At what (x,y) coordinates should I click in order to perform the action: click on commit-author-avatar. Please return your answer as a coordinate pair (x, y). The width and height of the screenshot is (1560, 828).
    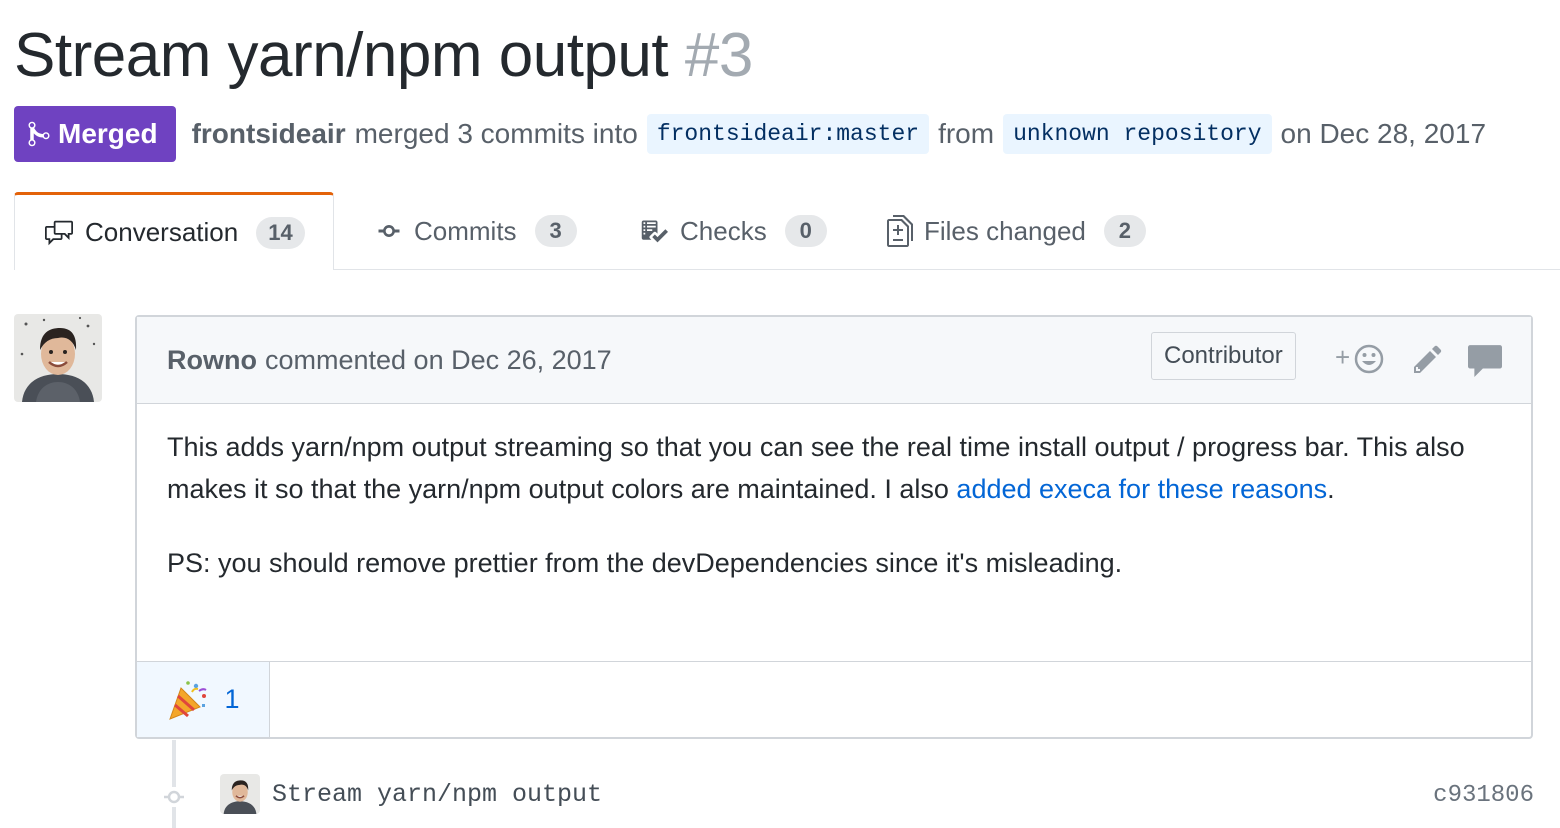
    Looking at the image, I should click on (240, 794).